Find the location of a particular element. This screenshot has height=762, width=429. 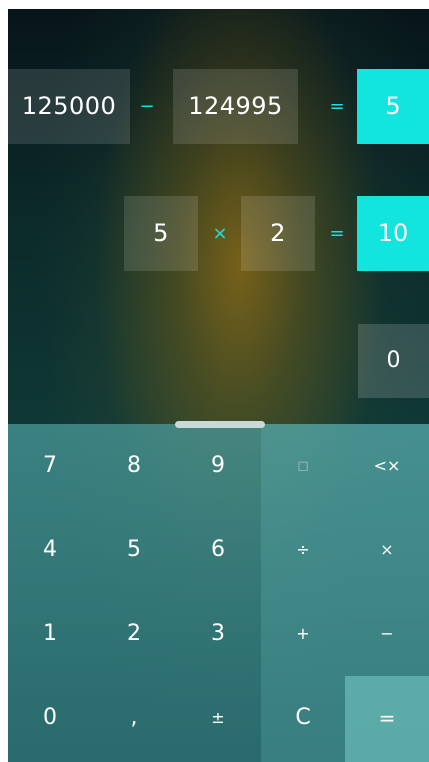

history-row: 125000 − 124995 = 5 is located at coordinates (218, 106).